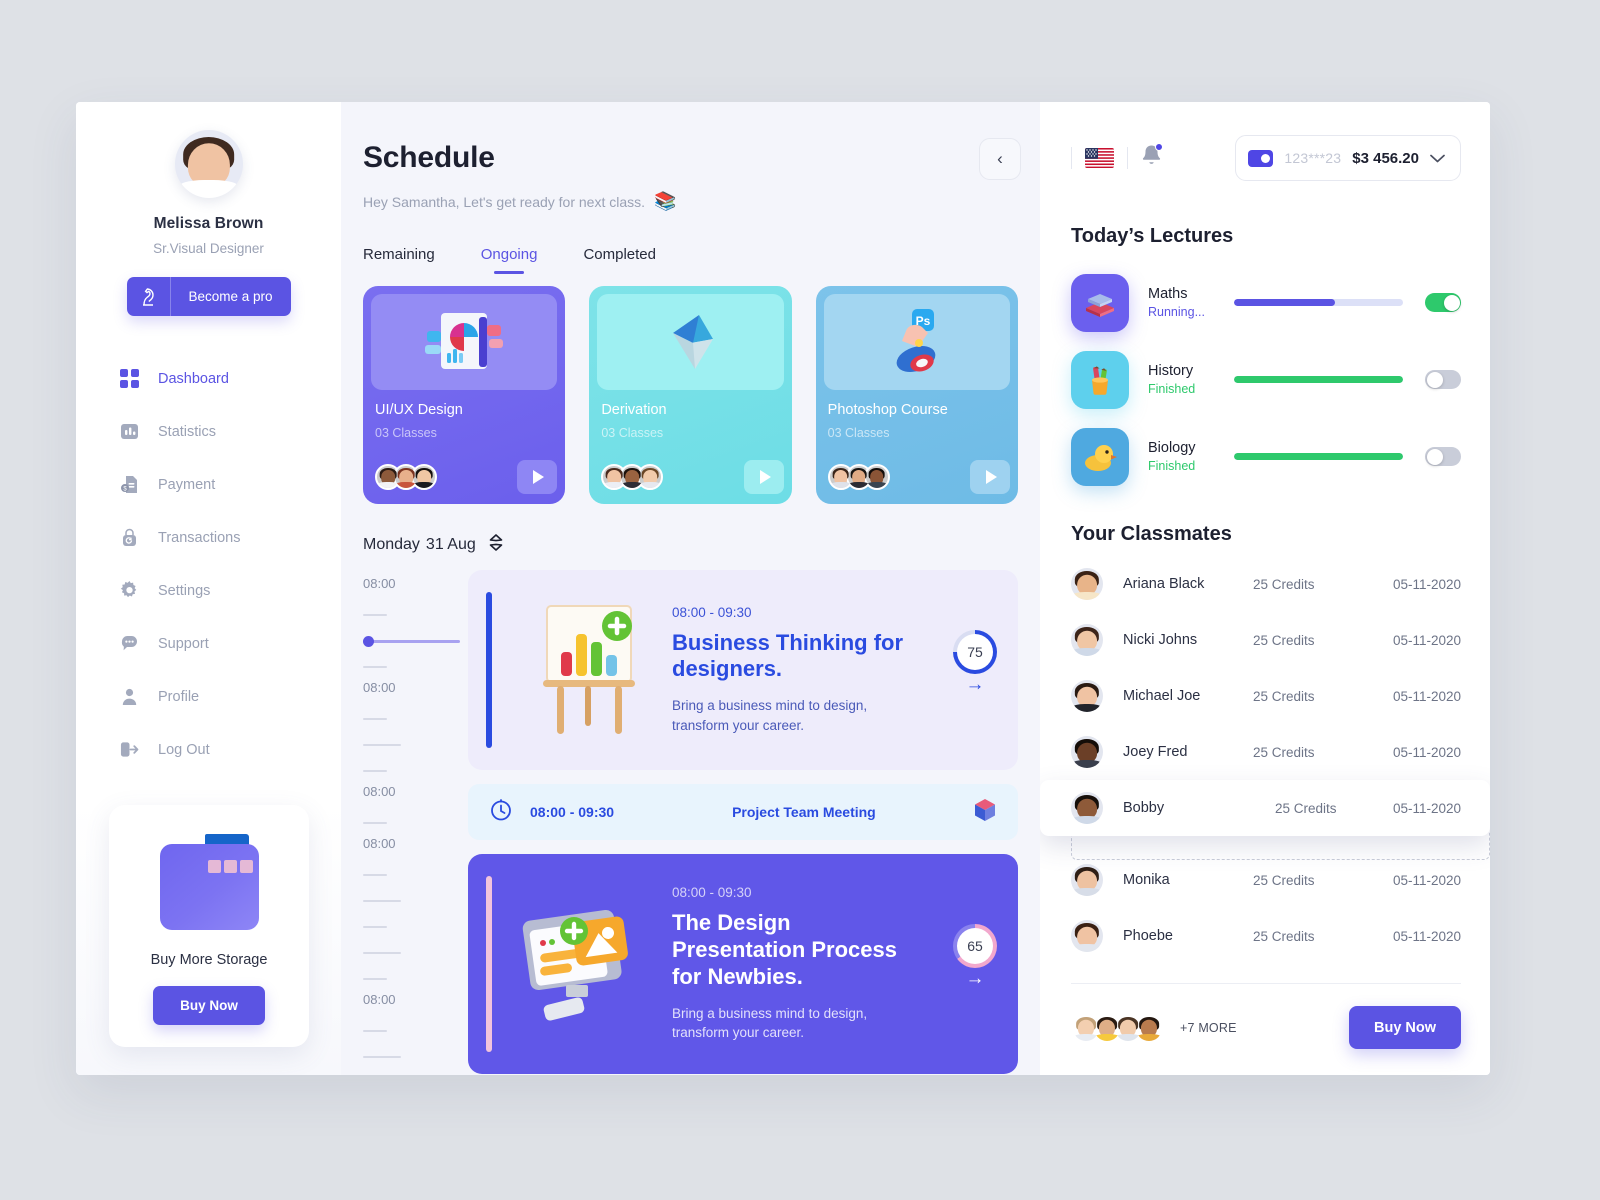 This screenshot has height=1200, width=1600. Describe the element at coordinates (209, 1005) in the screenshot. I see `storage-buy-now-button: Buy Now` at that location.